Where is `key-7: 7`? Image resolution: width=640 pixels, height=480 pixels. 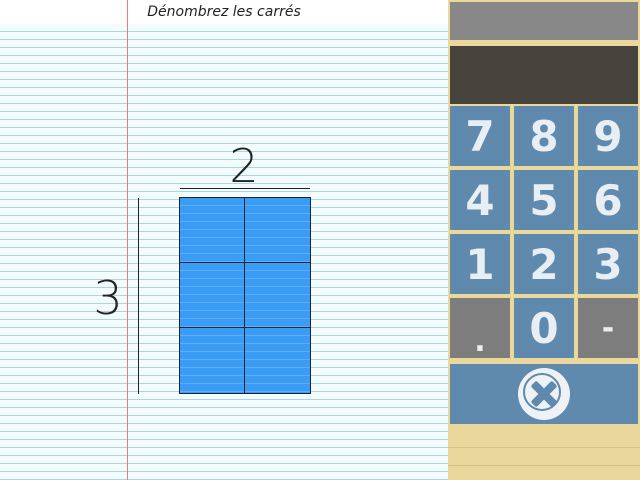 key-7: 7 is located at coordinates (480, 136).